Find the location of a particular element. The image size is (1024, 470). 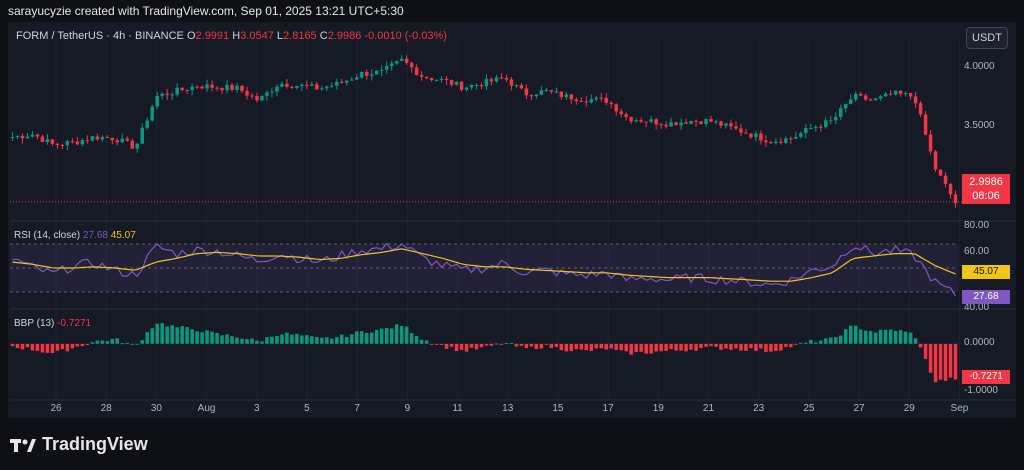

high-value: 3.0547 is located at coordinates (257, 36).